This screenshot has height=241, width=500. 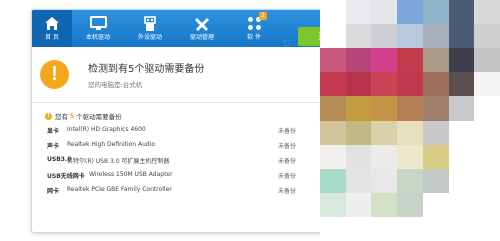 I want to click on driver-category: 网卡, so click(x=53, y=191).